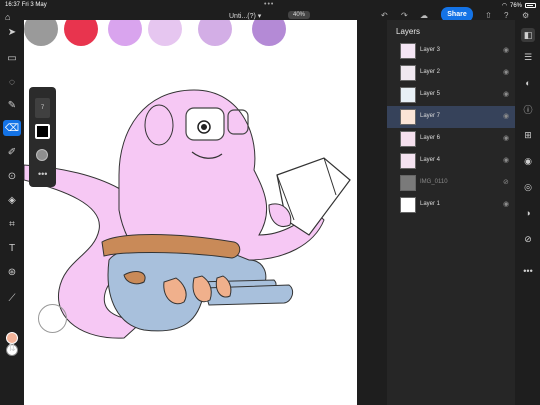 This screenshot has width=540, height=405. What do you see at coordinates (384, 15) in the screenshot?
I see `undo-icon: ↶` at bounding box center [384, 15].